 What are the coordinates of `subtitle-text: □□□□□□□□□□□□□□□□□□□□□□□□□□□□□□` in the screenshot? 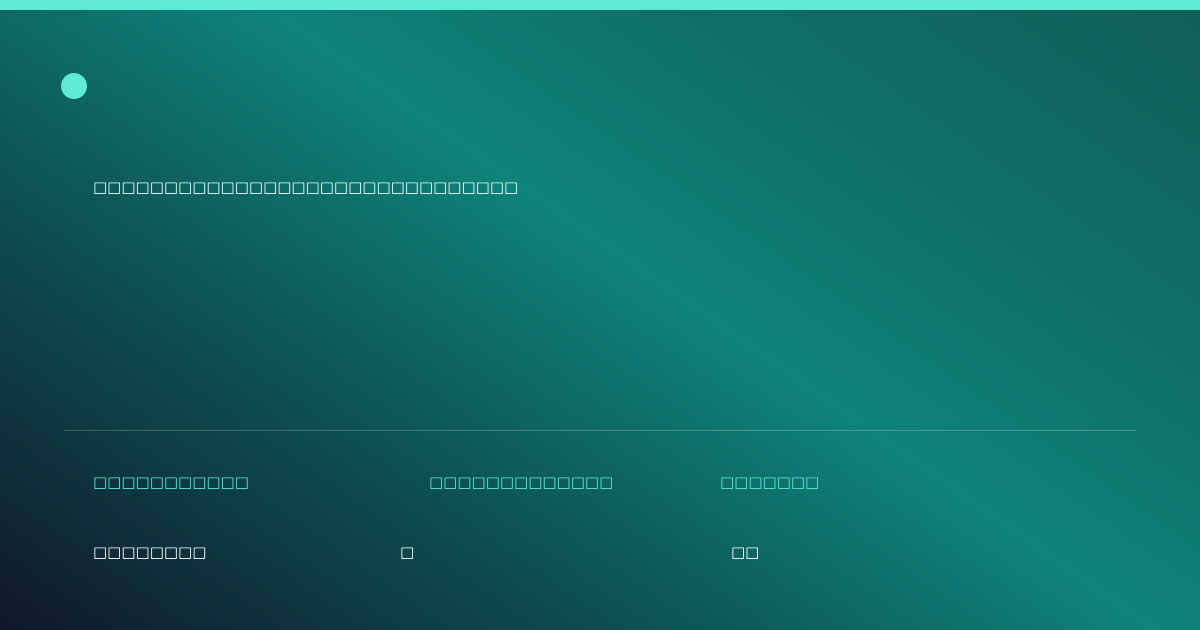 It's located at (306, 187).